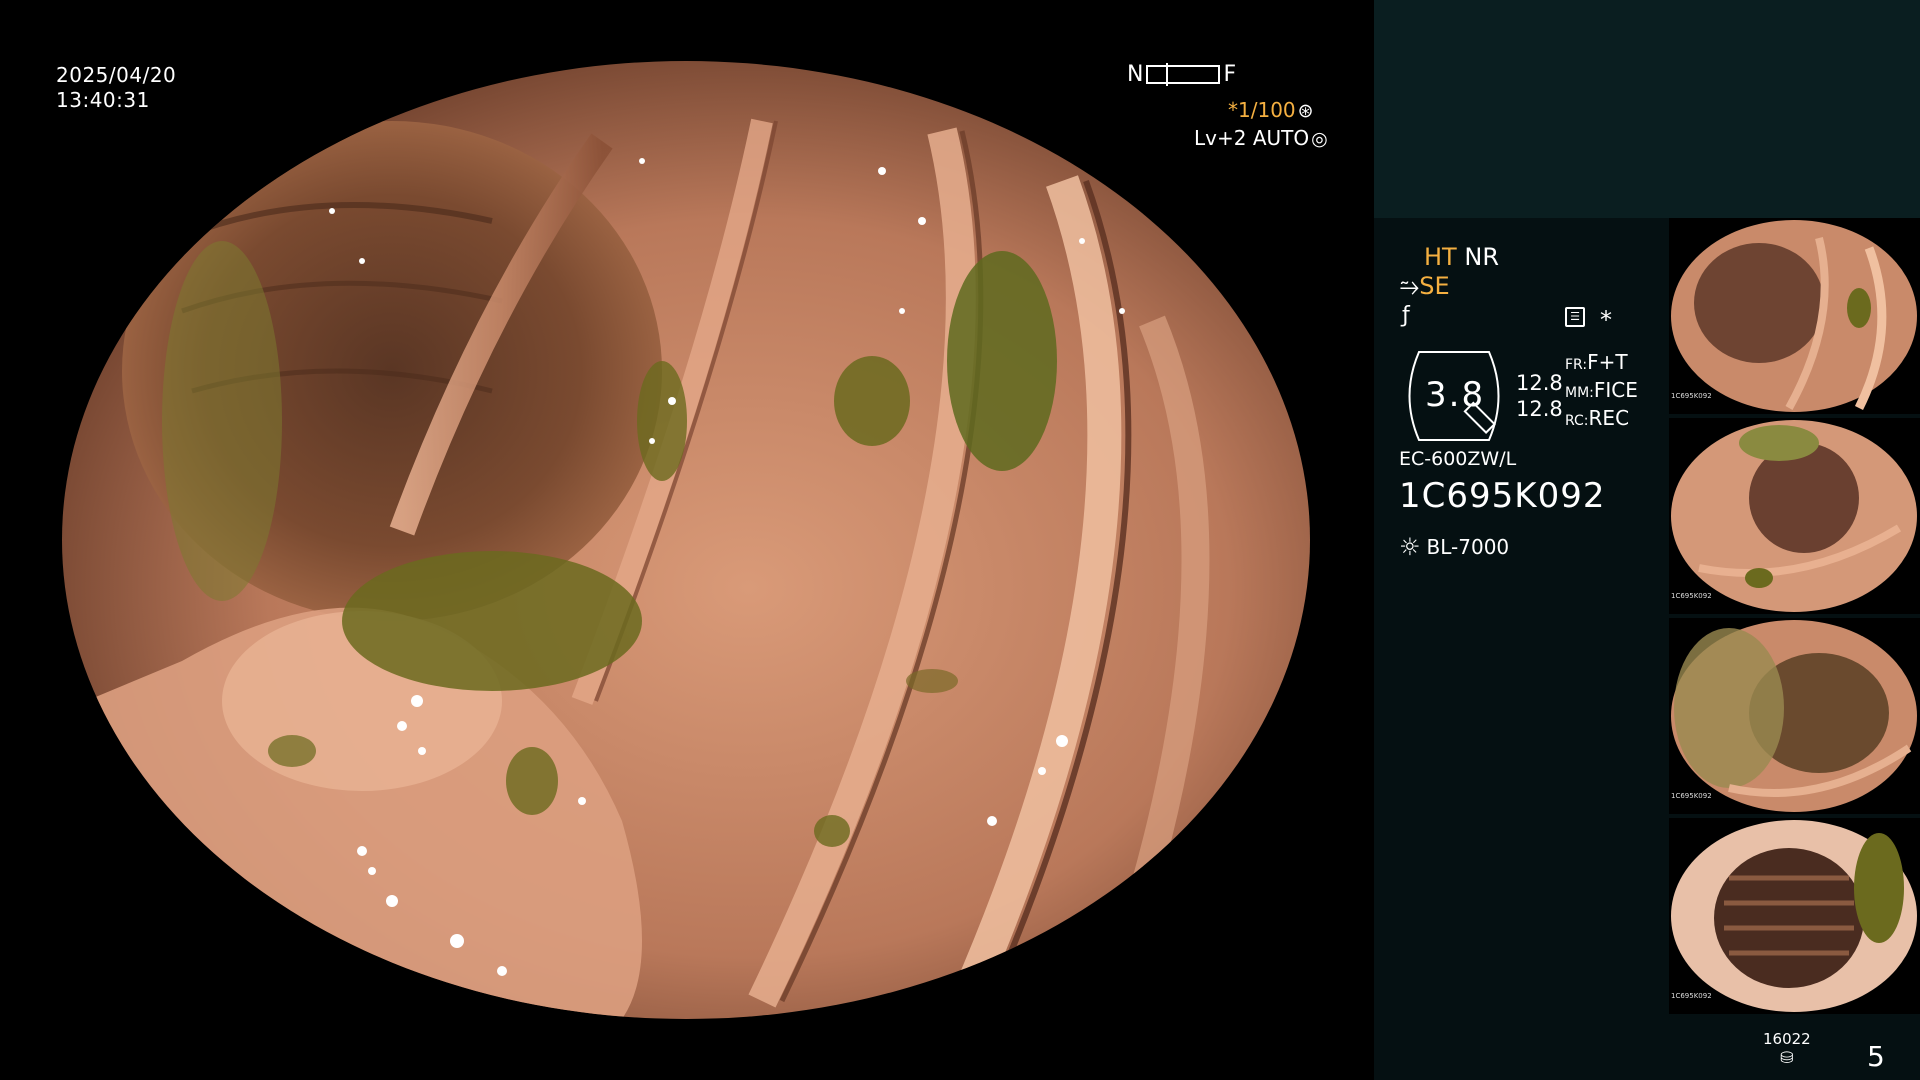 This screenshot has height=1080, width=1920. I want to click on se-label: SE, so click(1434, 286).